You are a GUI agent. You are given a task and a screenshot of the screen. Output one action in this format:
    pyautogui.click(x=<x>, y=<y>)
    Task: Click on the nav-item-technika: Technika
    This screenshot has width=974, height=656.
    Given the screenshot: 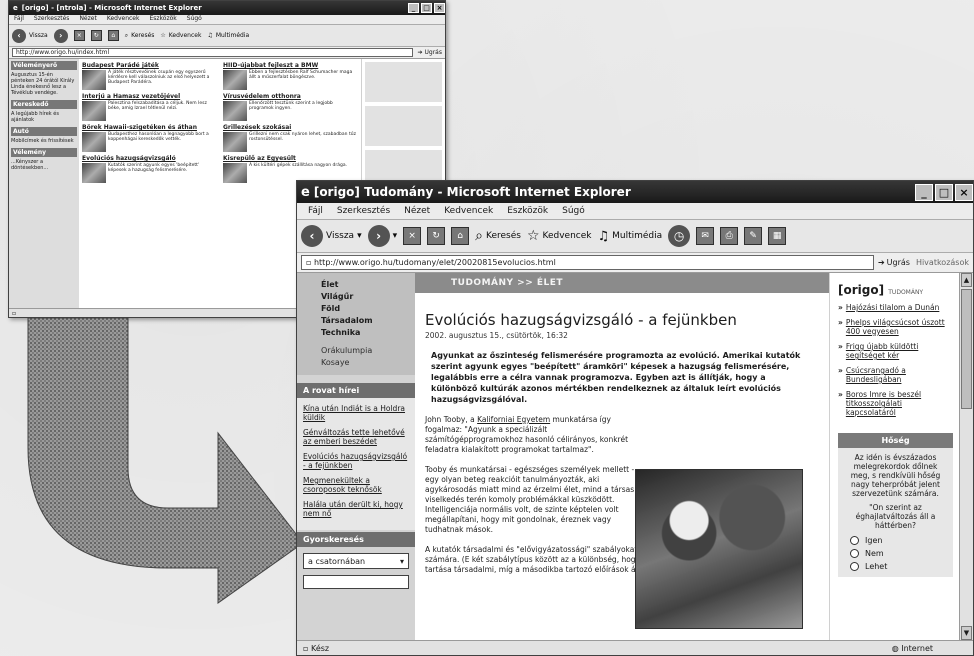 What is the action you would take?
    pyautogui.click(x=368, y=333)
    